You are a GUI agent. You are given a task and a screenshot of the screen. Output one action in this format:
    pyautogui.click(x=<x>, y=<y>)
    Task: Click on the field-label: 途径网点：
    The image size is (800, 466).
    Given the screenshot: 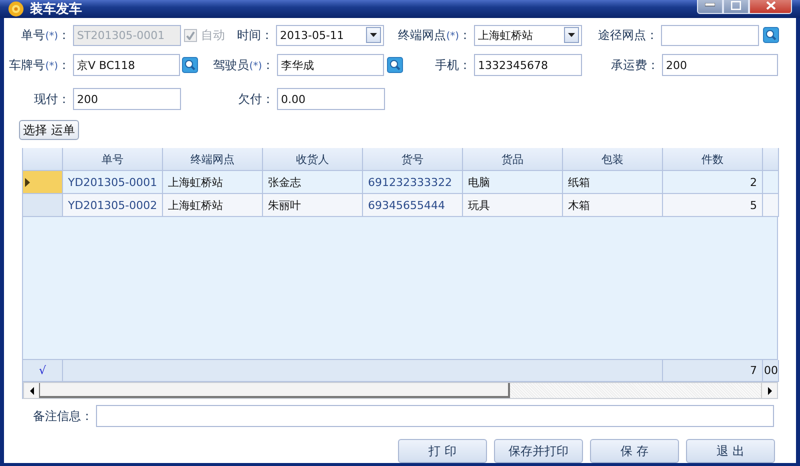 What is the action you would take?
    pyautogui.click(x=628, y=35)
    